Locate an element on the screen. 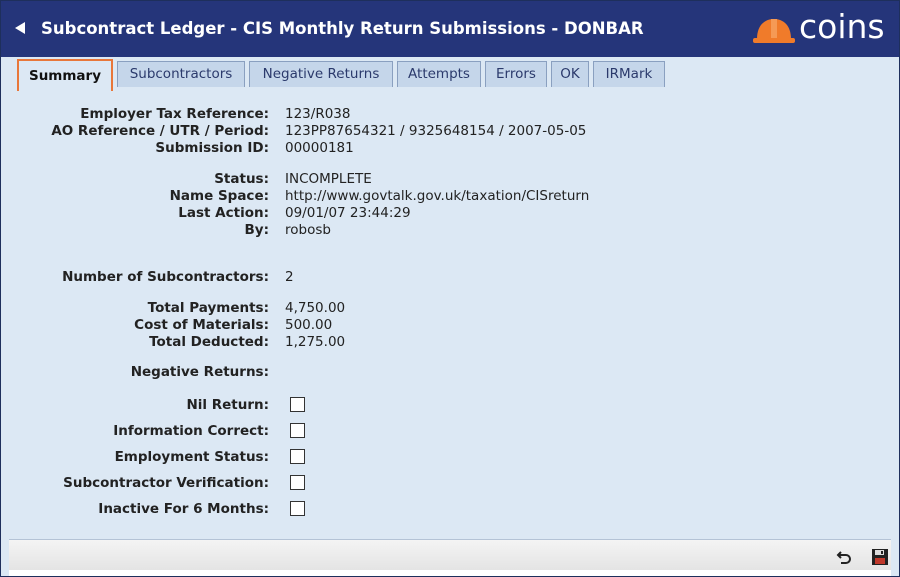 The image size is (900, 577). employment-status-checkbox is located at coordinates (297, 456).